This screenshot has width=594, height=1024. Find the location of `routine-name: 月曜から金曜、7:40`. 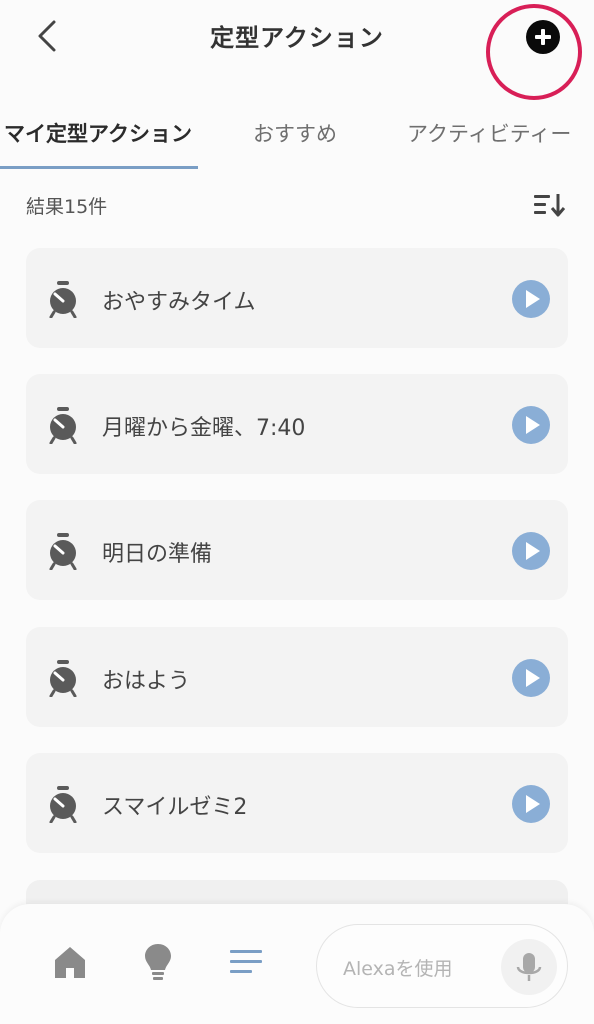

routine-name: 月曜から金曜、7:40 is located at coordinates (204, 428).